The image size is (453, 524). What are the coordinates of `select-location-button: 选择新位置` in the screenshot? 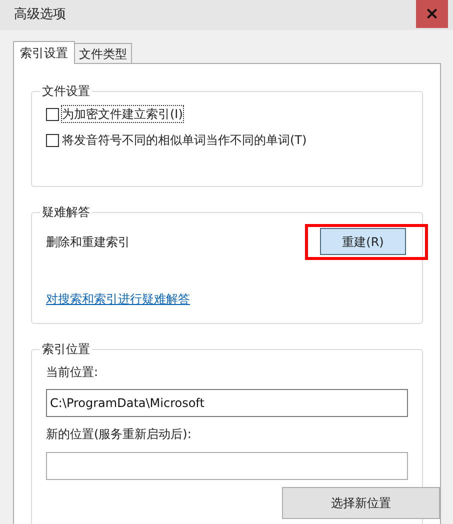 It's located at (361, 503).